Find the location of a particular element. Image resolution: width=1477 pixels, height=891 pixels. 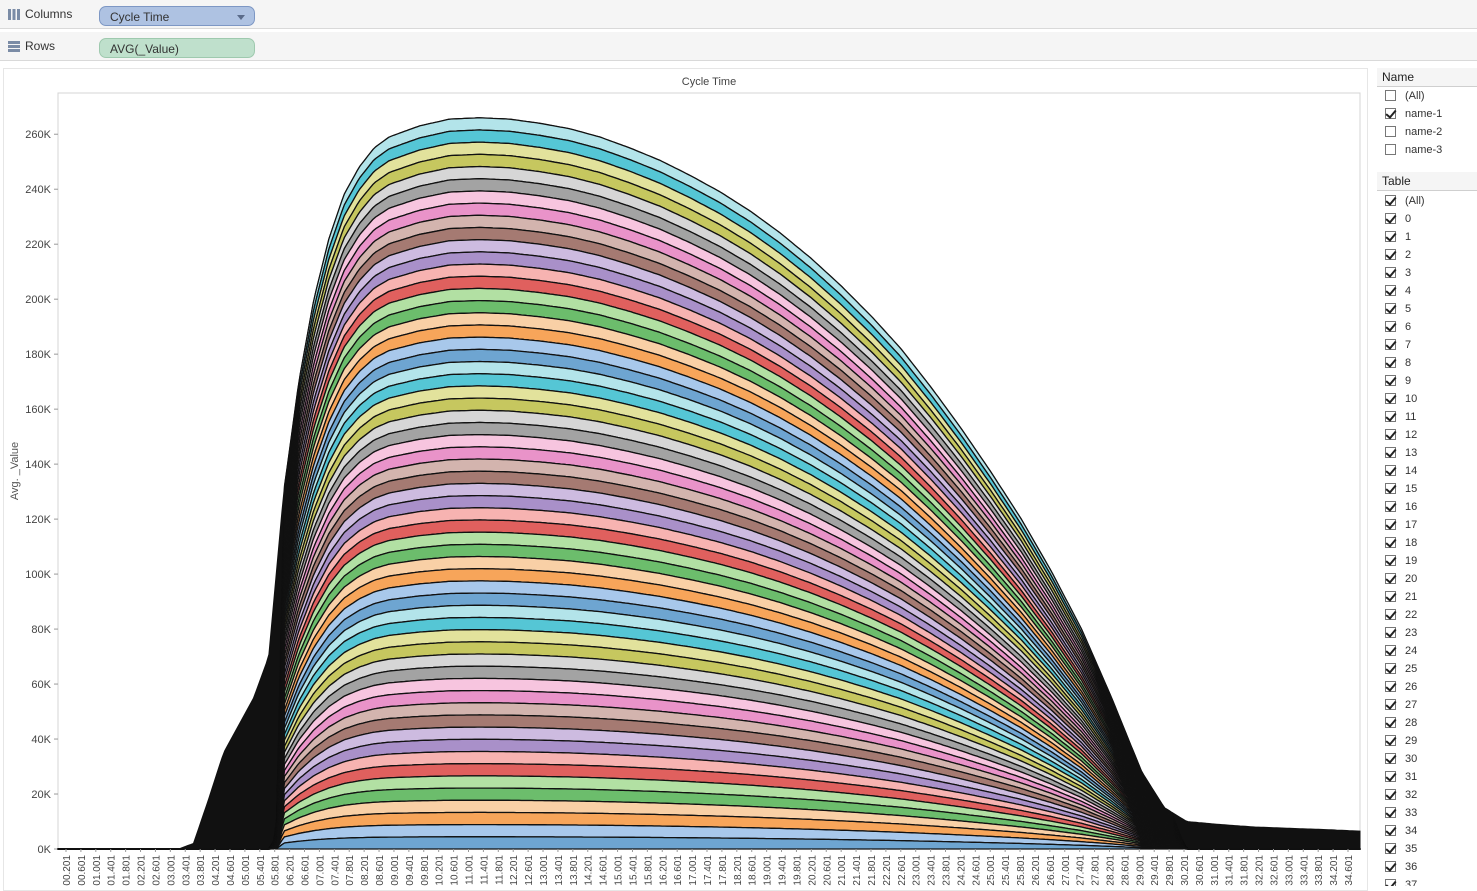

table-filter-item: 19 is located at coordinates (1427, 561).